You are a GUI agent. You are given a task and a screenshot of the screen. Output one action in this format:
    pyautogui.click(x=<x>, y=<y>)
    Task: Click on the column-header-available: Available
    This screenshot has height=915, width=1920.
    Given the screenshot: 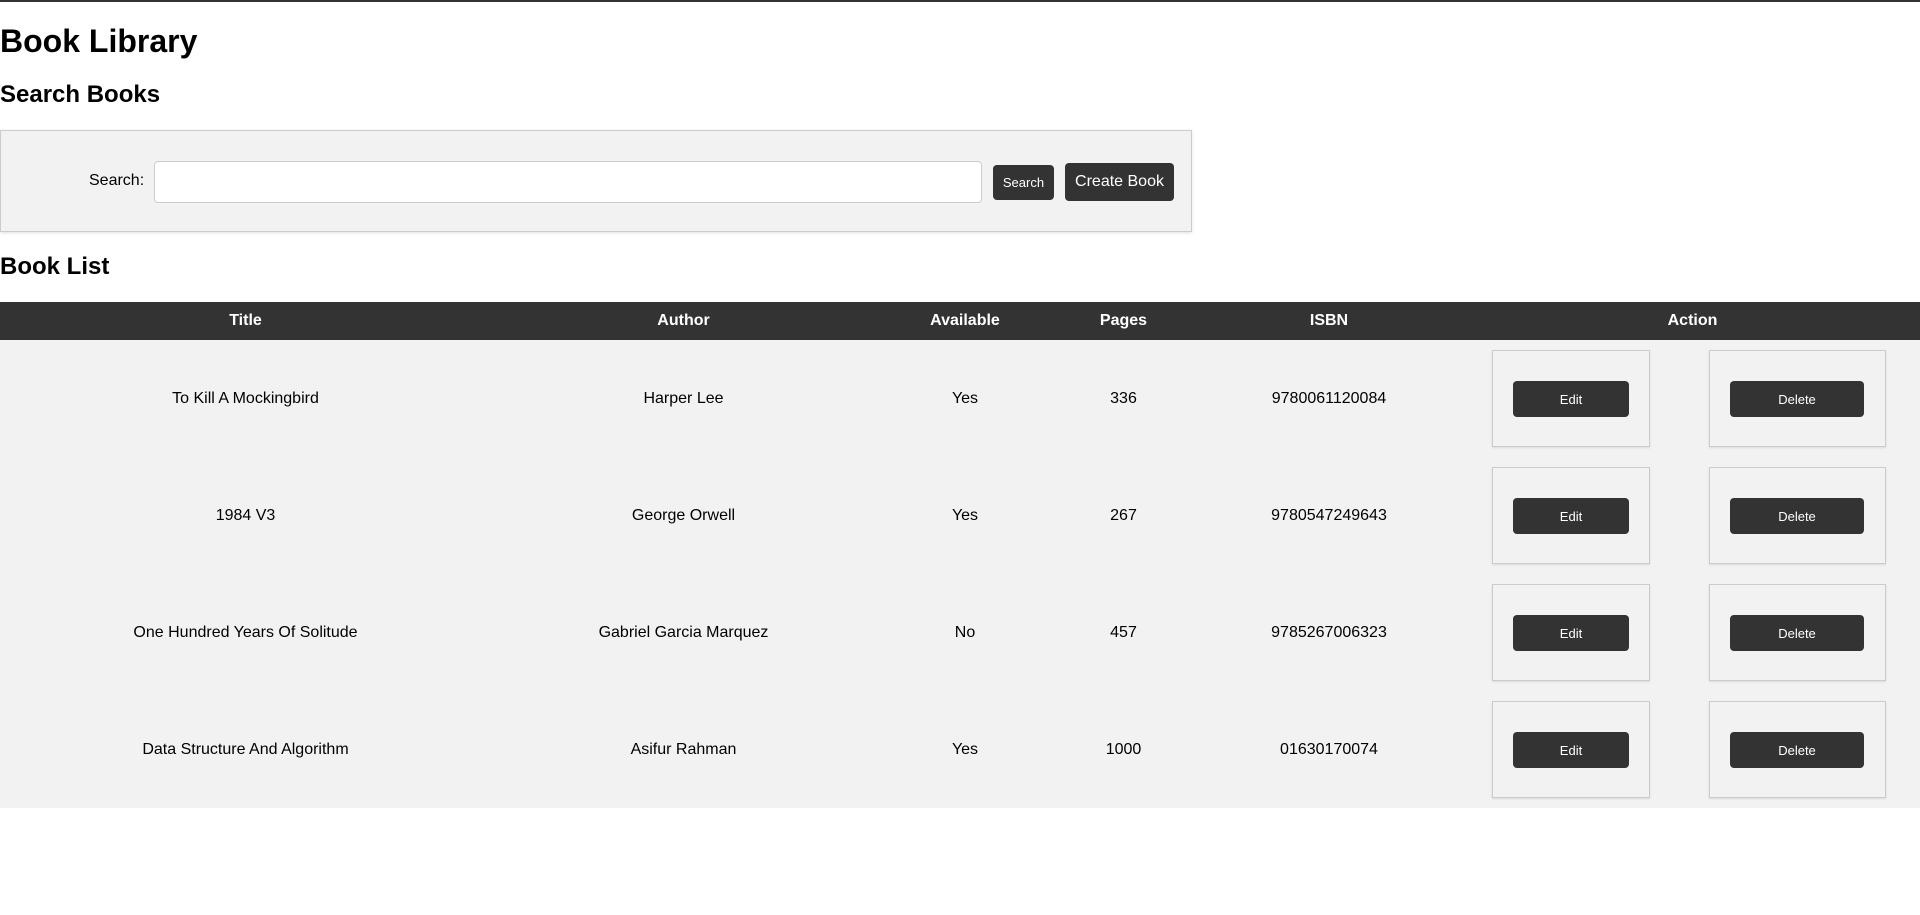 What is the action you would take?
    pyautogui.click(x=965, y=320)
    